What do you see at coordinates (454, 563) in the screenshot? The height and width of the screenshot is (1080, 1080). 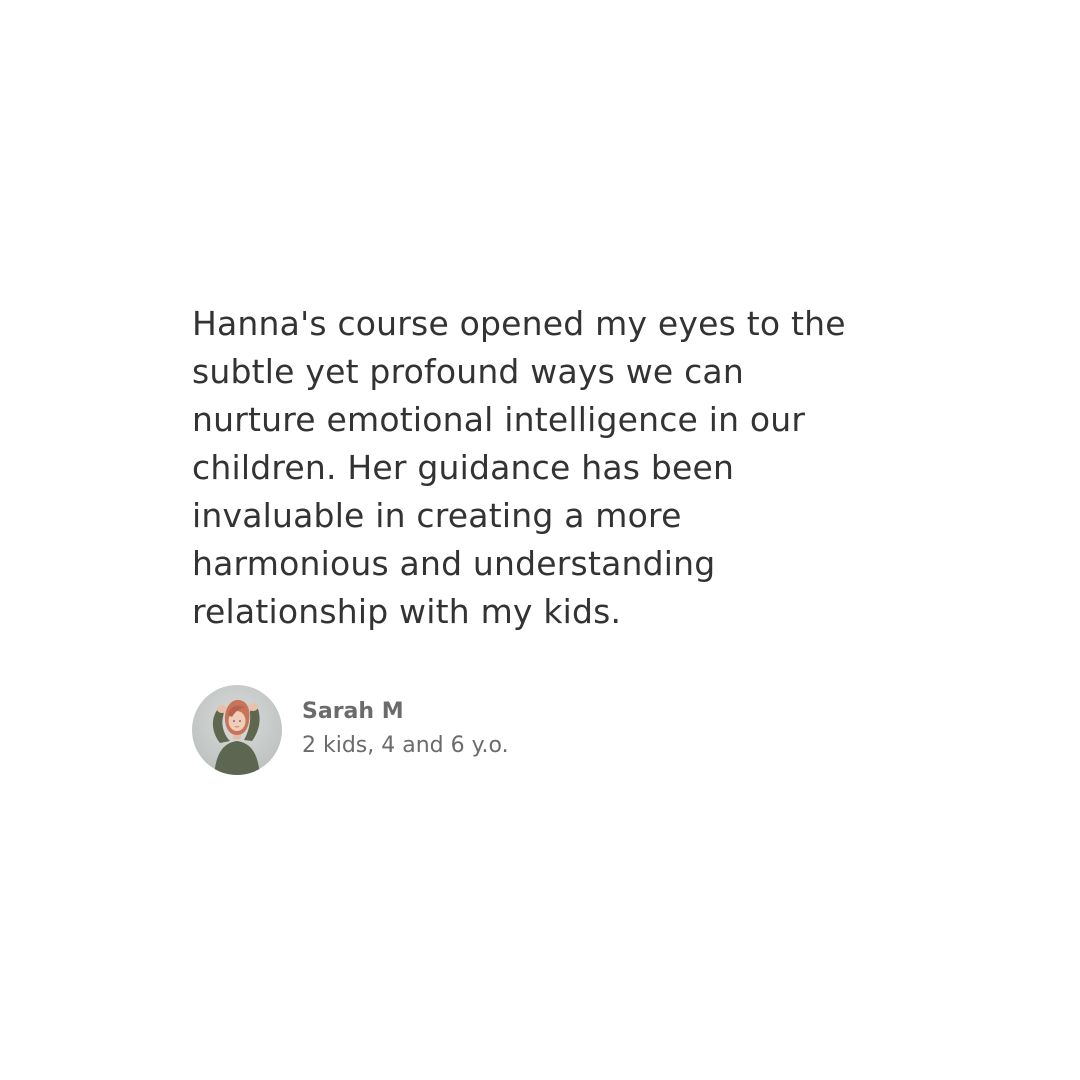 I see `quote-line: harmonious and understanding` at bounding box center [454, 563].